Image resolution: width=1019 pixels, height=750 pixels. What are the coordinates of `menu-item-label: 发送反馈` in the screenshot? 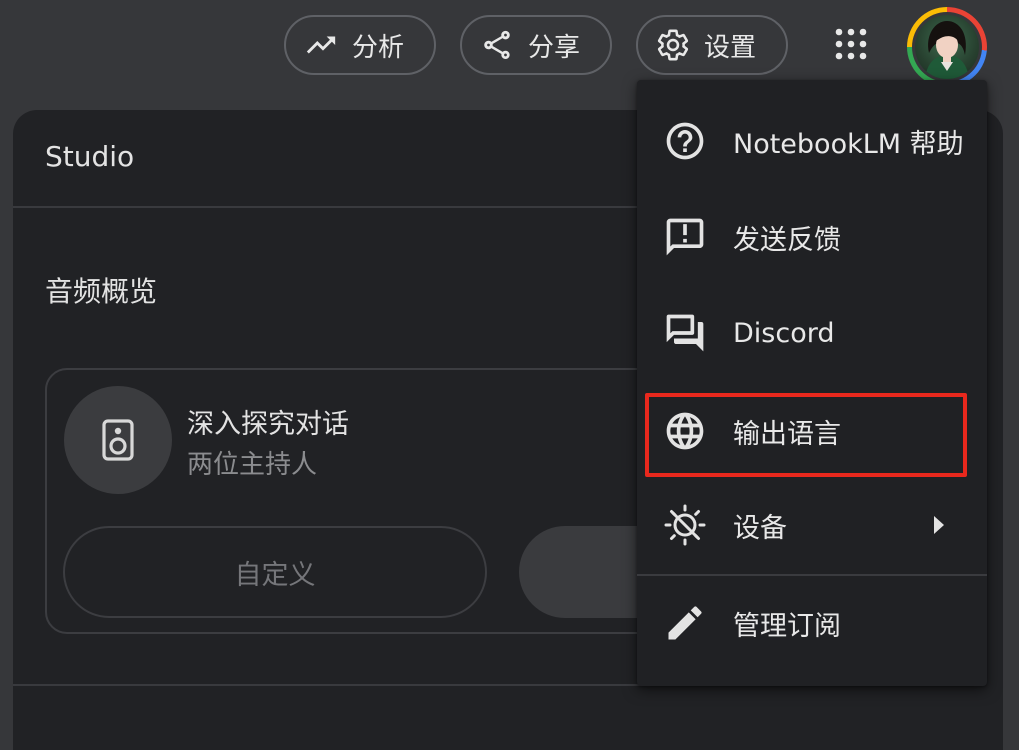 It's located at (787, 240).